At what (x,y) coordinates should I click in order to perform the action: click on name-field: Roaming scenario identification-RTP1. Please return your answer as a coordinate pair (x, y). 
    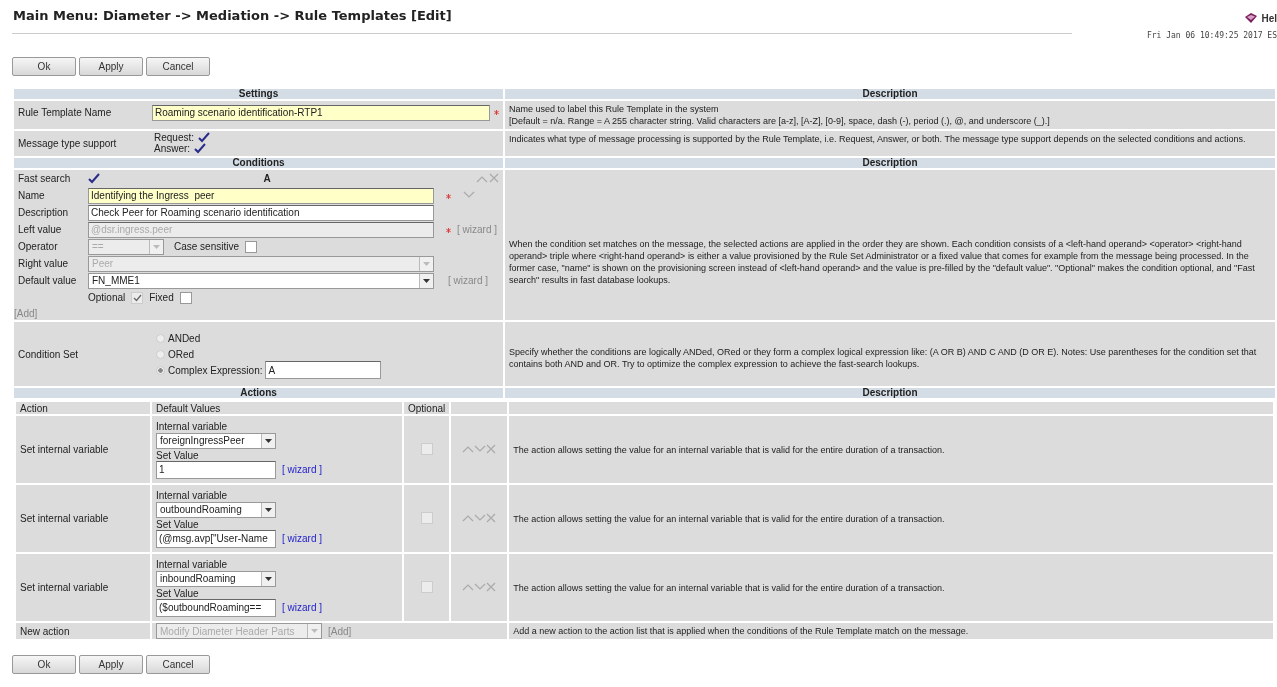
    Looking at the image, I should click on (321, 112).